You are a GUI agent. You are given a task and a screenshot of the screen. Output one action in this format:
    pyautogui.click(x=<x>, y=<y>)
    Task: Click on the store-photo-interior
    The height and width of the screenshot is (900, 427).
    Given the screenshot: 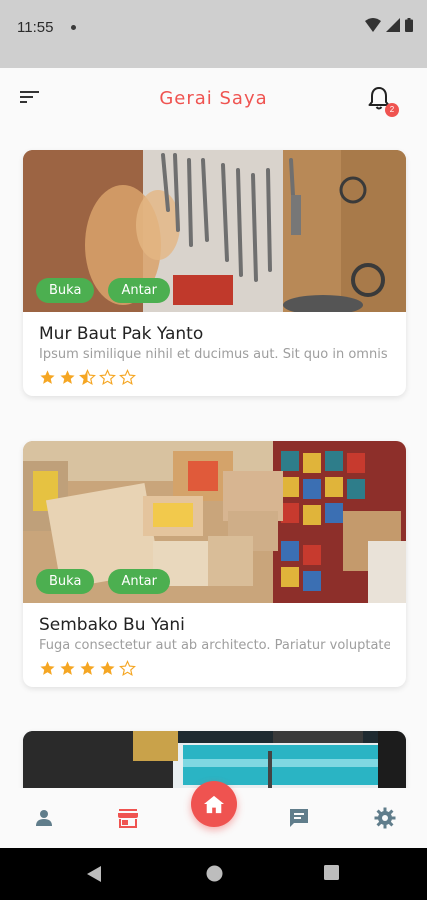 What is the action you would take?
    pyautogui.click(x=214, y=759)
    